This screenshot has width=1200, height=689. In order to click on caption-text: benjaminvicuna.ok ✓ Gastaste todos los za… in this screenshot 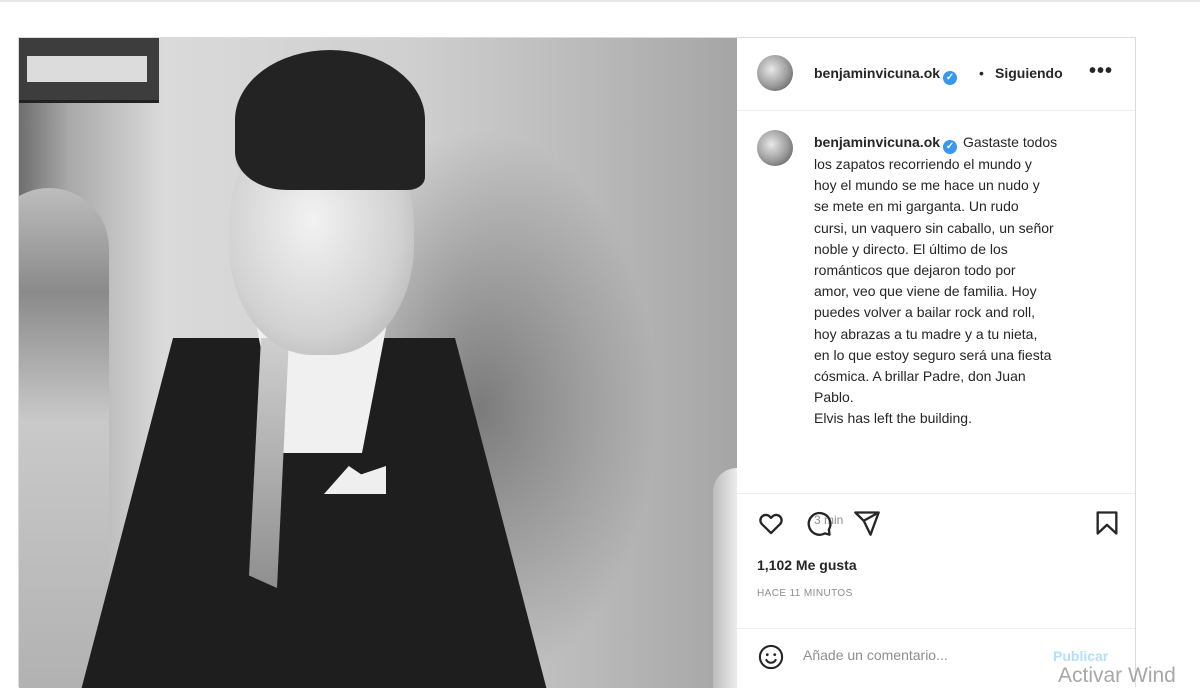, I will do `click(964, 281)`.